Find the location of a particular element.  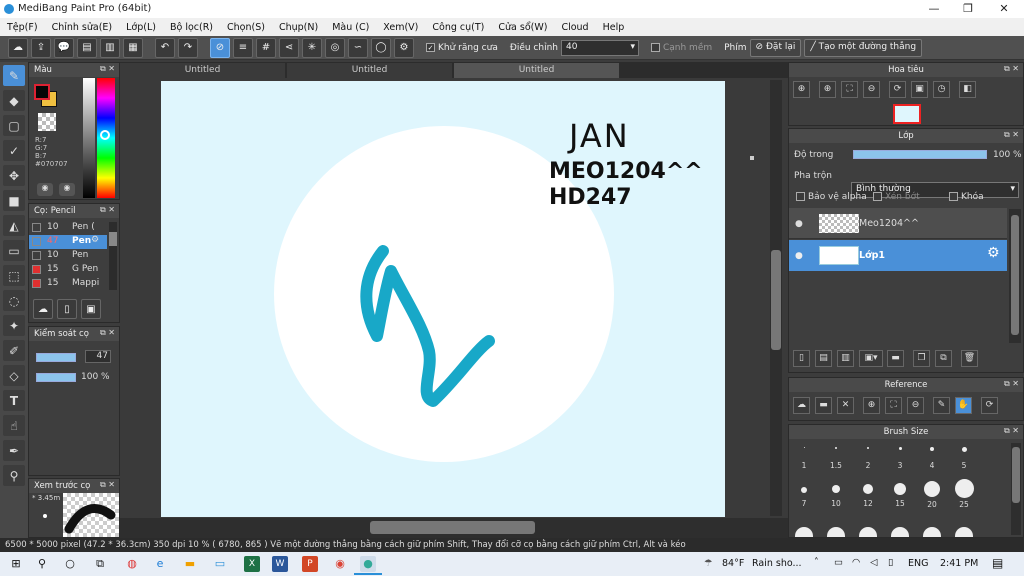

brightness-bar is located at coordinates (89, 138).